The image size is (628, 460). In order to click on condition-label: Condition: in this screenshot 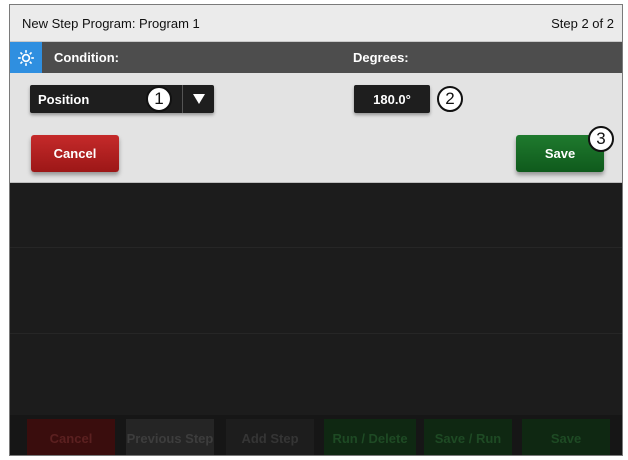, I will do `click(86, 57)`.